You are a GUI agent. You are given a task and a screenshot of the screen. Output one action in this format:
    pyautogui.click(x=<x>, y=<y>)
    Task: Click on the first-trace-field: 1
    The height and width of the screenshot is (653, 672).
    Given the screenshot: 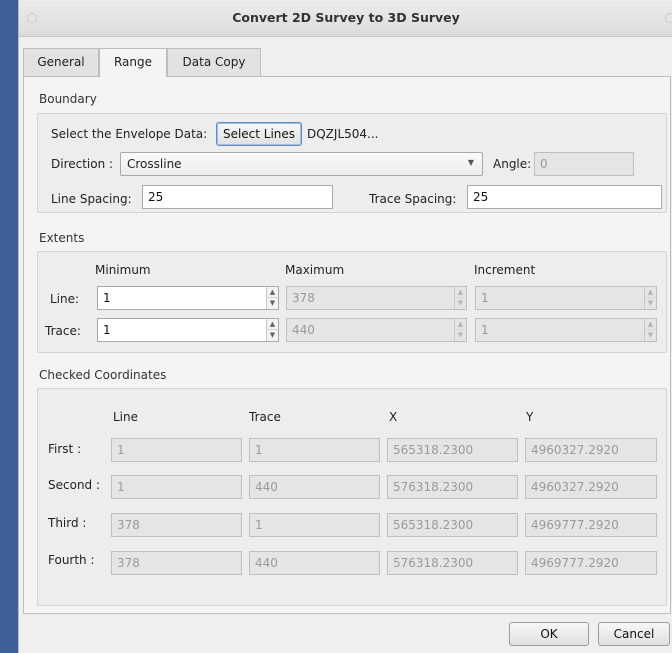 What is the action you would take?
    pyautogui.click(x=314, y=450)
    